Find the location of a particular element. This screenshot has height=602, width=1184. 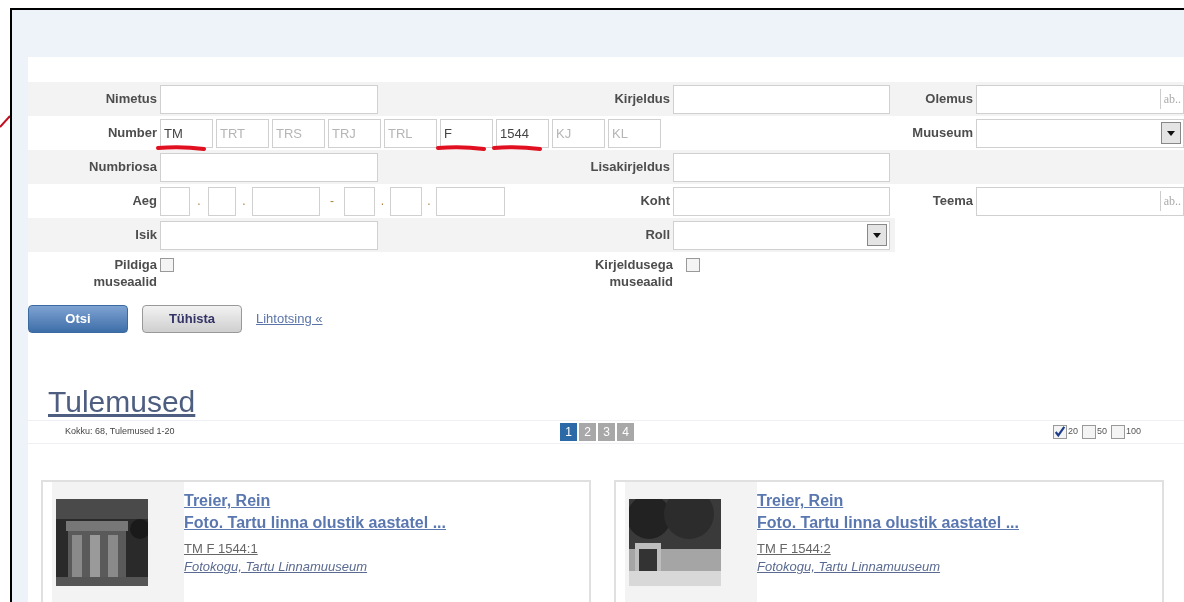

input-field: 1544 is located at coordinates (522, 133).